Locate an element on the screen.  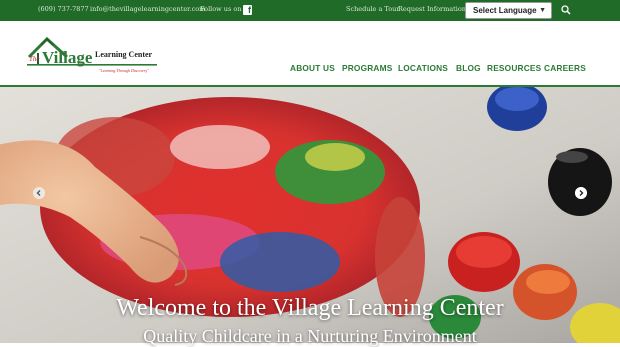
chevron-right-icon is located at coordinates (581, 193).